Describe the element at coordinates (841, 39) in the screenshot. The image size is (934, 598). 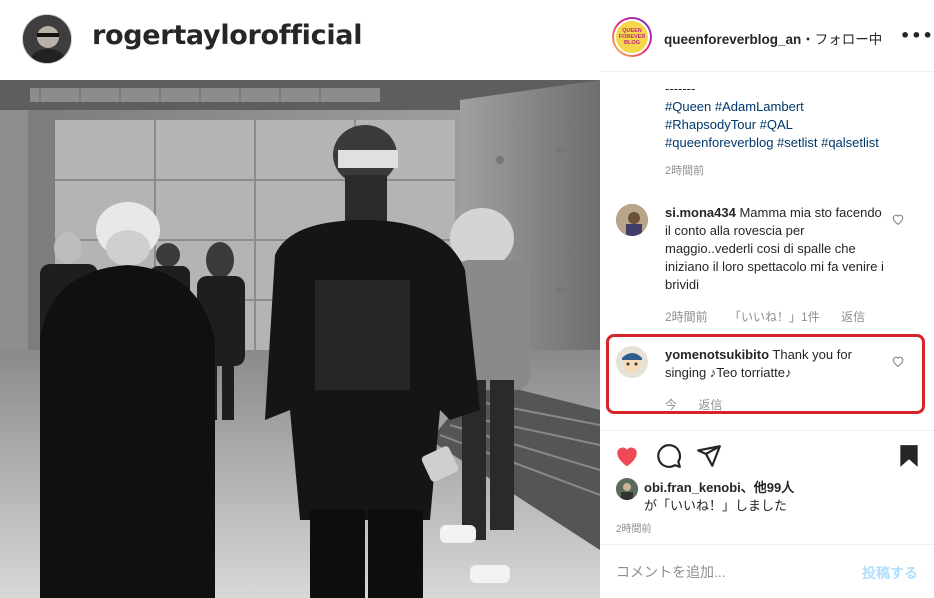
I see `follow-status: ・フォロー中` at that location.